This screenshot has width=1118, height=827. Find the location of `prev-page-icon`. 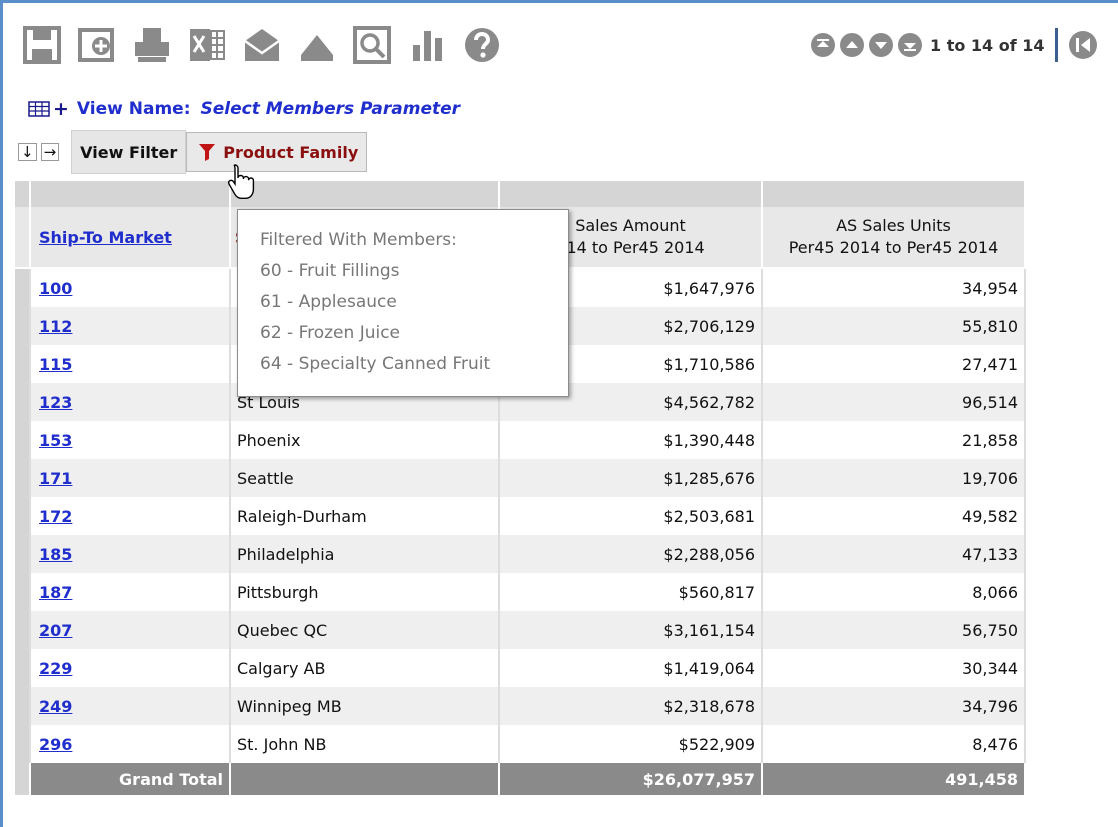

prev-page-icon is located at coordinates (852, 45).